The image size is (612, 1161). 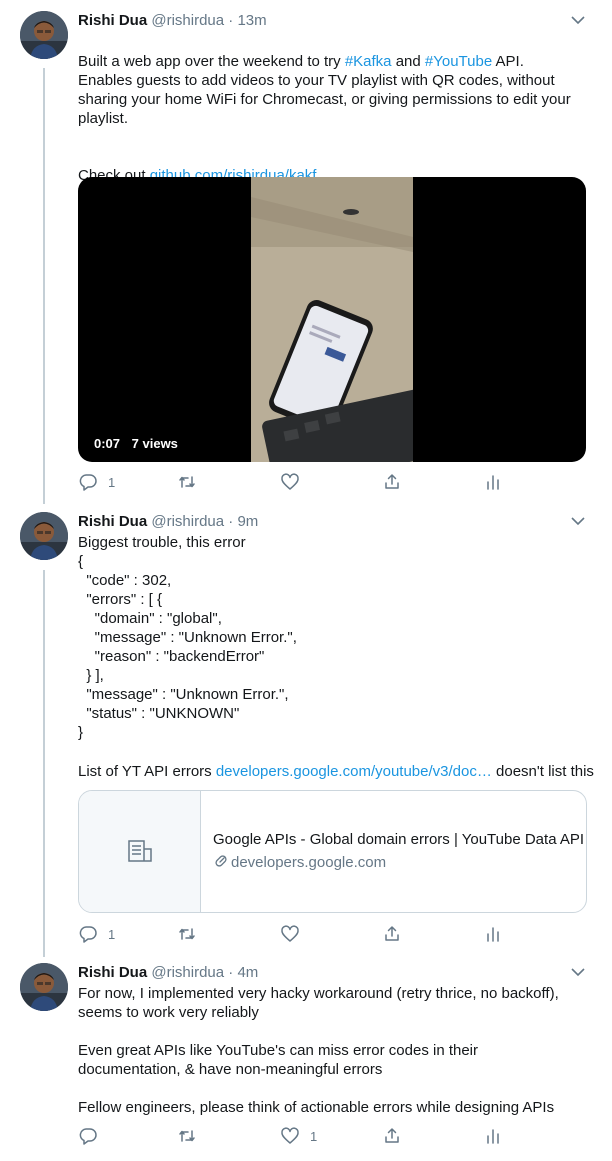 I want to click on link-icon, so click(x=221, y=861).